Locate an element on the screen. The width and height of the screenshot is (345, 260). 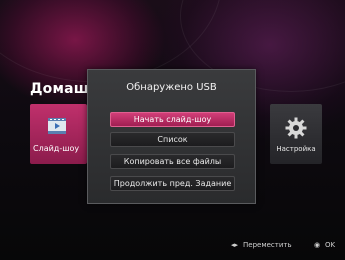
copy-all-files-button: Копировать все файлы is located at coordinates (172, 161).